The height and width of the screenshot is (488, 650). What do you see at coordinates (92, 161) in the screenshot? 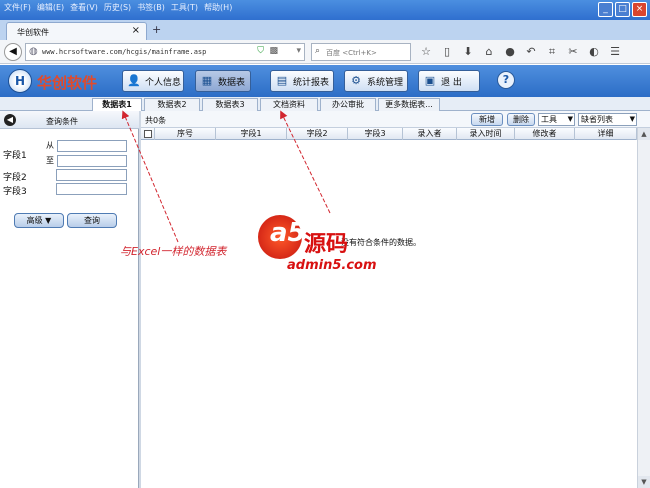
I see `field1-to-input` at bounding box center [92, 161].